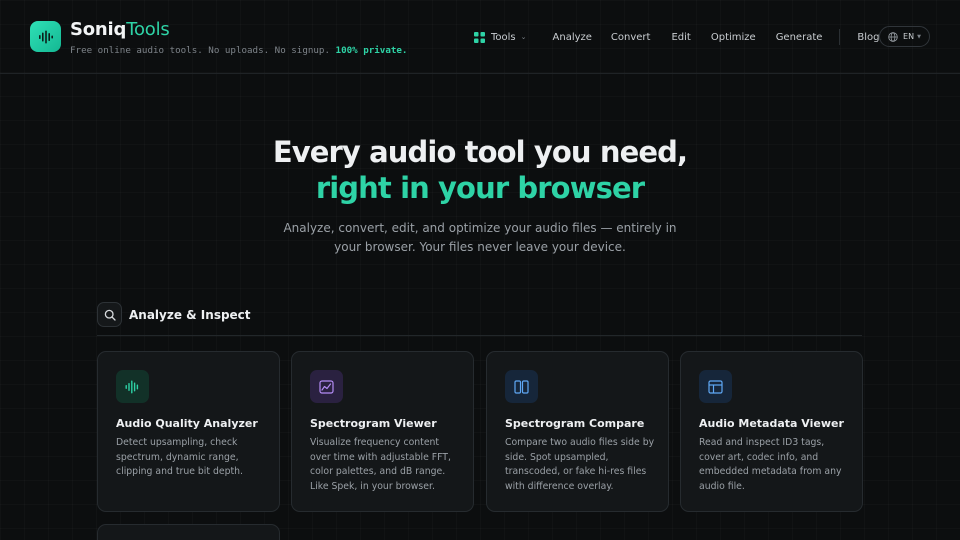 The width and height of the screenshot is (960, 540). Describe the element at coordinates (109, 314) in the screenshot. I see `search-icon` at that location.